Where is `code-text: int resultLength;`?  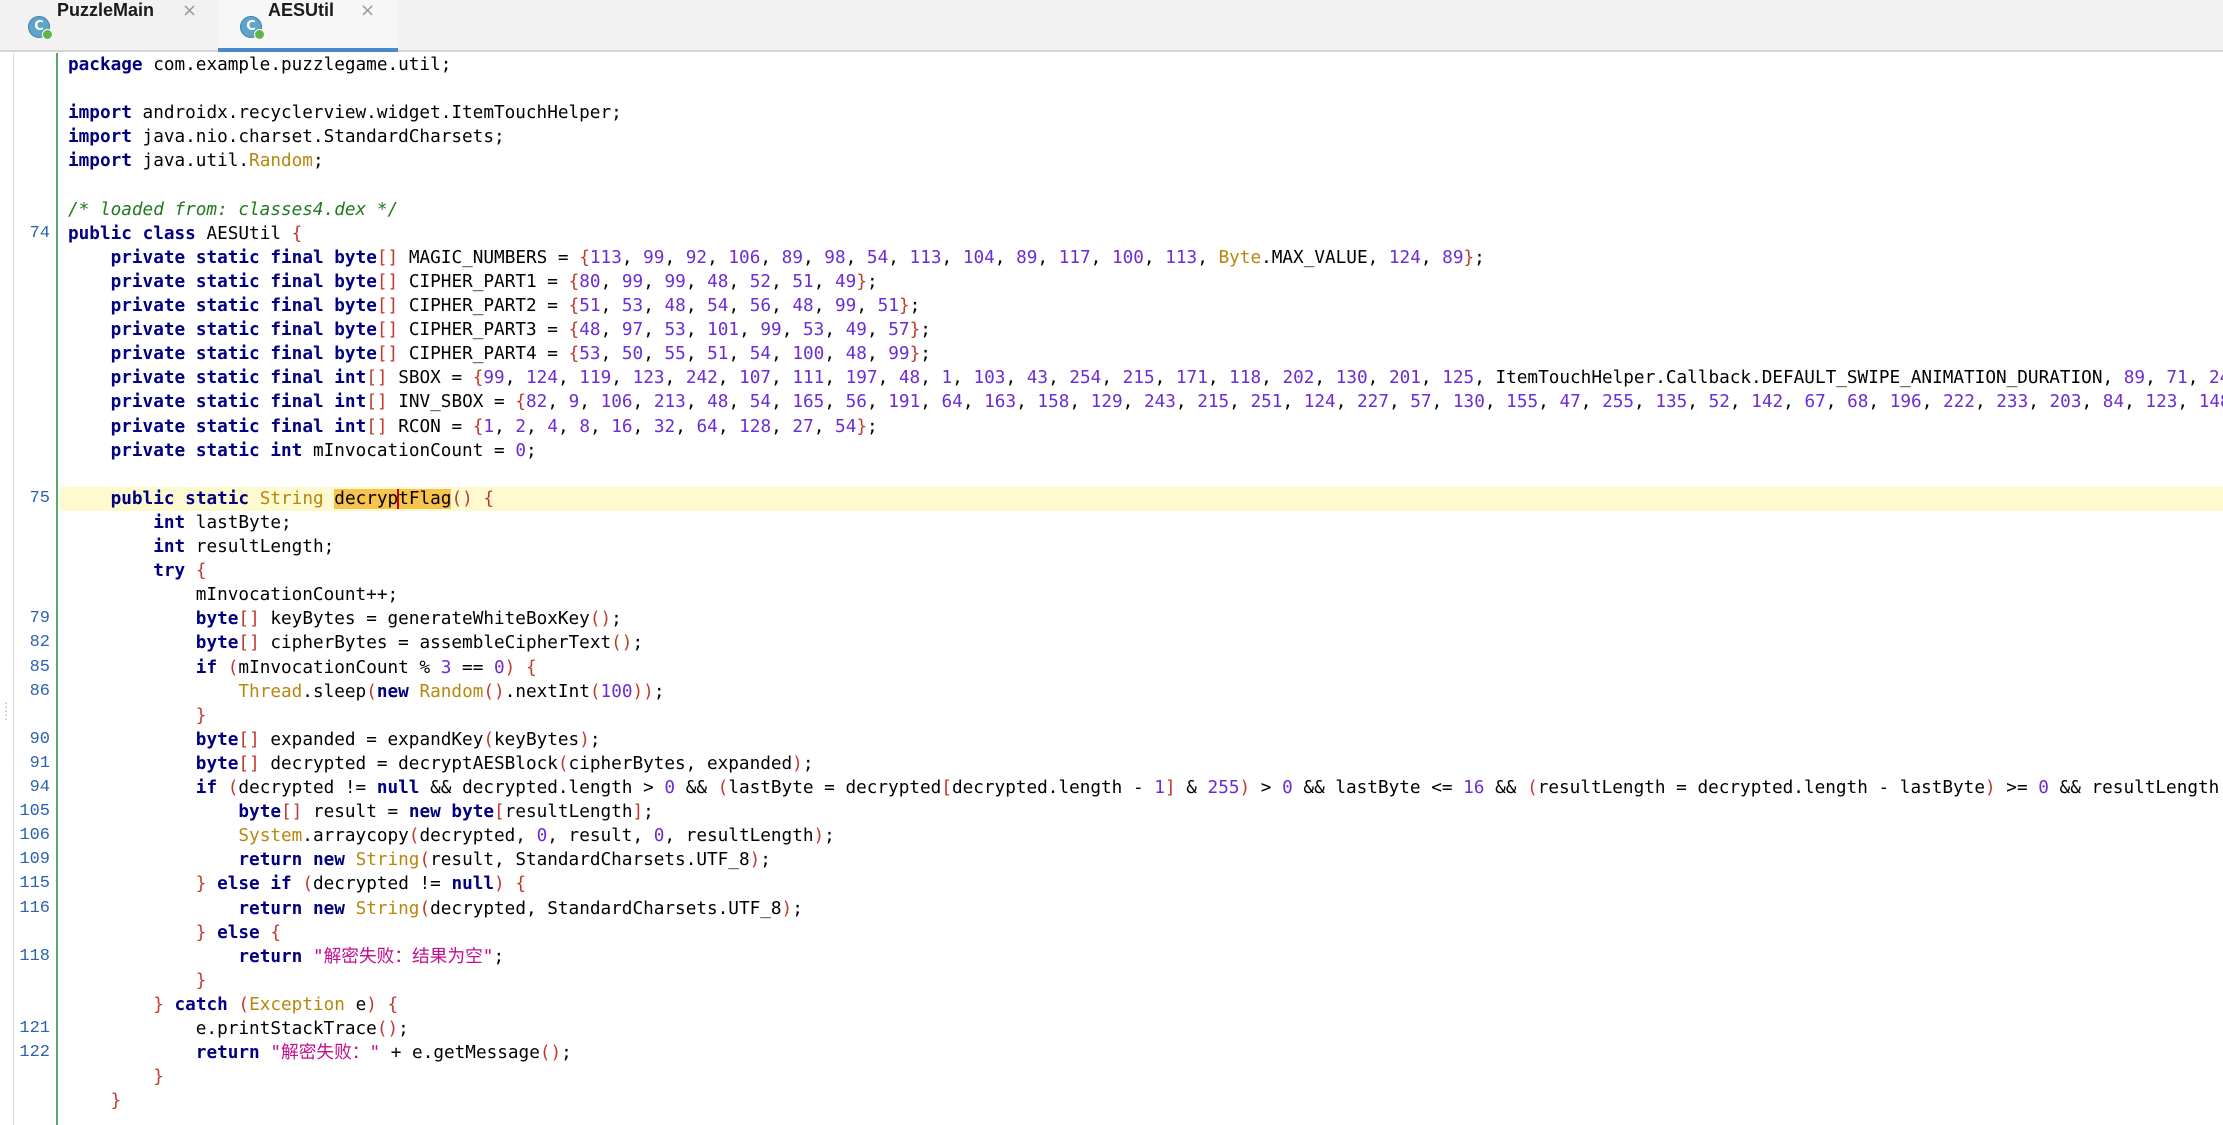 code-text: int resultLength; is located at coordinates (244, 547).